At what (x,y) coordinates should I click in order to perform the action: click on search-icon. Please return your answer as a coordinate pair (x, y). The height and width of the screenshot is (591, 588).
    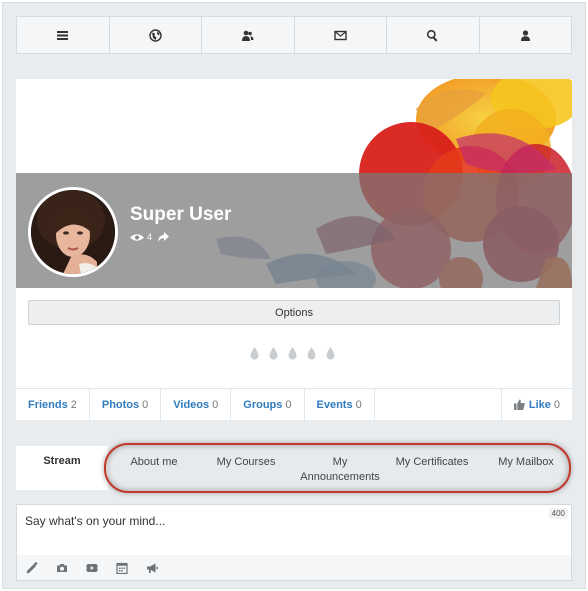
    Looking at the image, I should click on (432, 35).